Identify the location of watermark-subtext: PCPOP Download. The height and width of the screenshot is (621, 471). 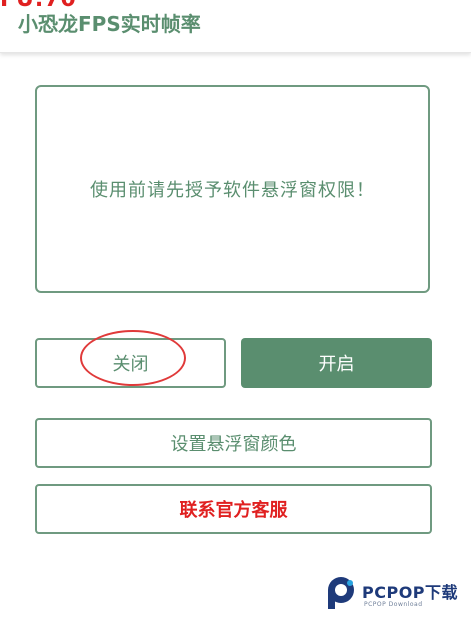
(393, 604).